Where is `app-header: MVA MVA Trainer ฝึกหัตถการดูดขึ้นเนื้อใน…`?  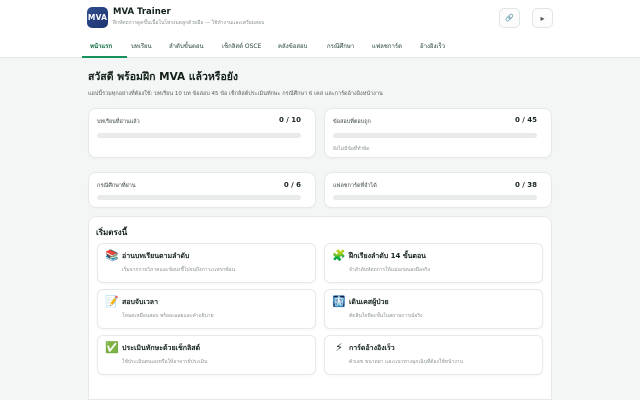 app-header: MVA MVA Trainer ฝึกหัตถการดูดขึ้นเนื้อใน… is located at coordinates (320, 18).